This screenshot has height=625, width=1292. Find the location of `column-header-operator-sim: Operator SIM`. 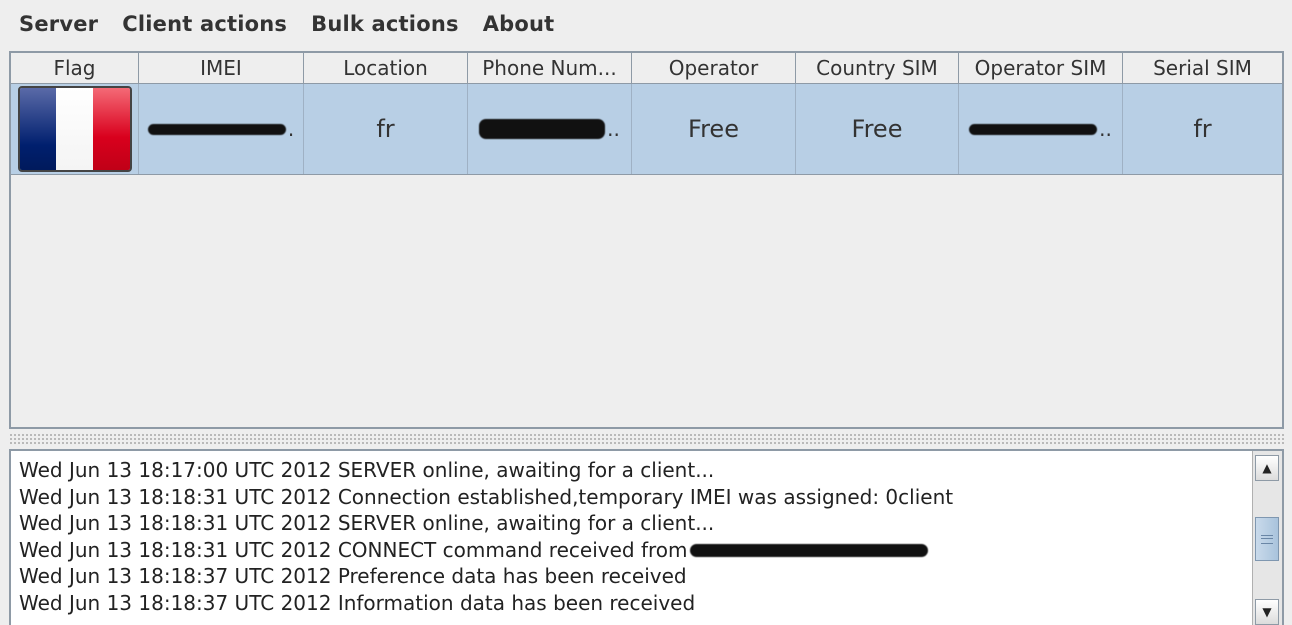

column-header-operator-sim: Operator SIM is located at coordinates (1041, 68).